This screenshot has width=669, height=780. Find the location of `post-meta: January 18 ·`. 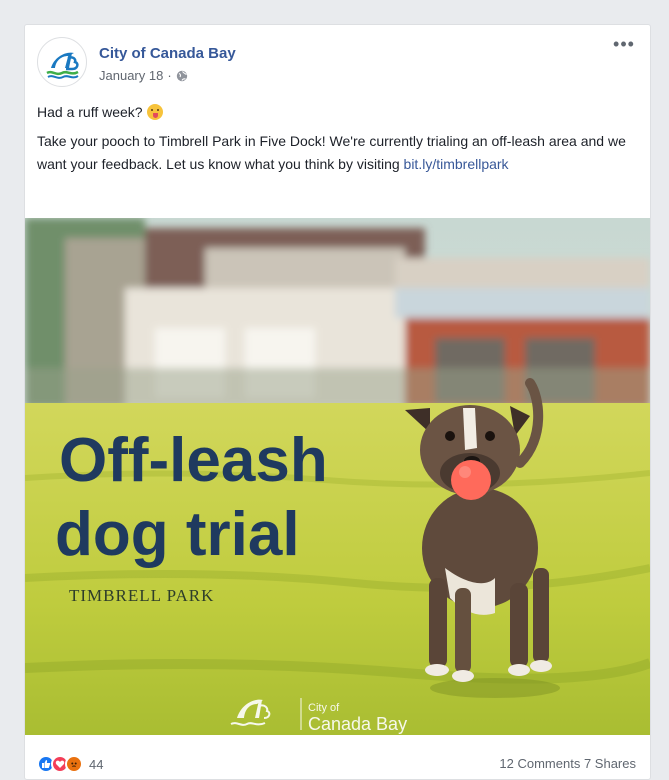

post-meta: January 18 · is located at coordinates (143, 75).